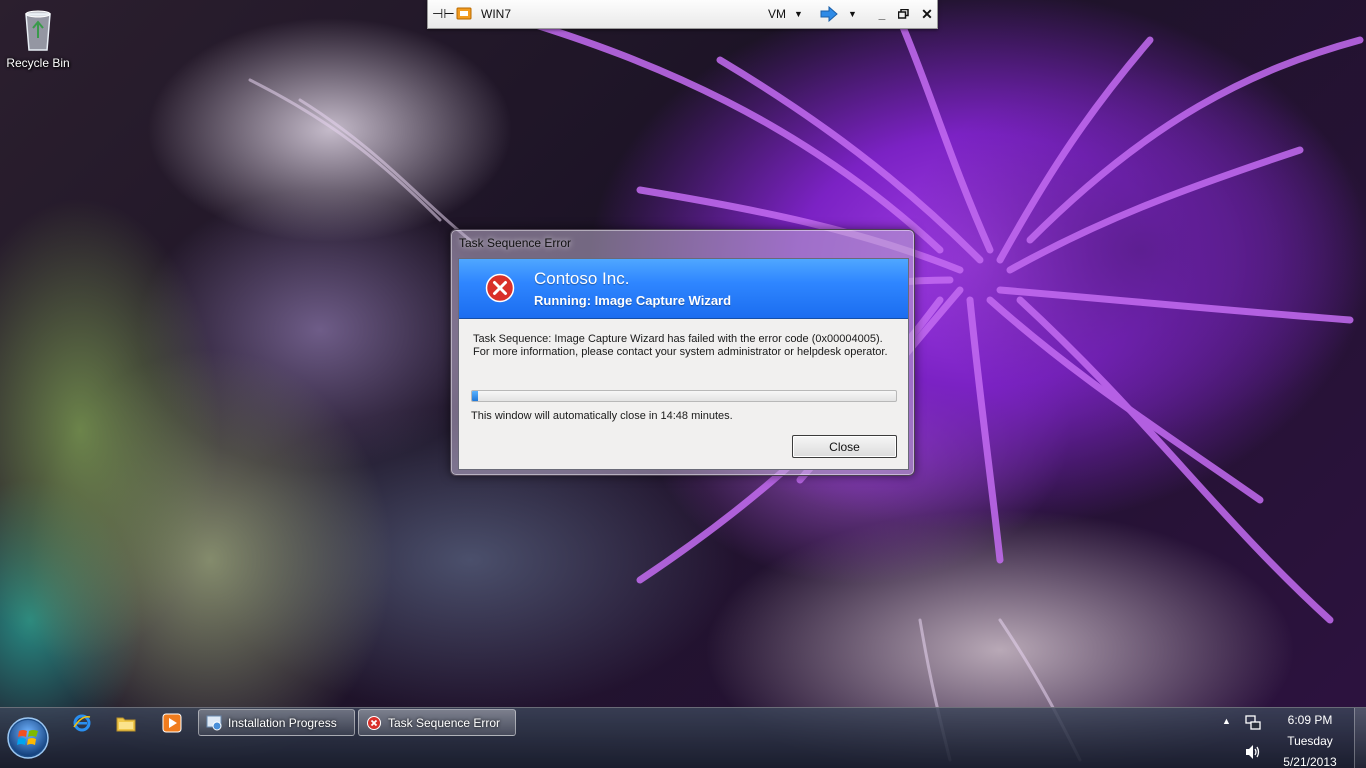 This screenshot has width=1366, height=768. What do you see at coordinates (1360, 738) in the screenshot?
I see `show-desktop-button` at bounding box center [1360, 738].